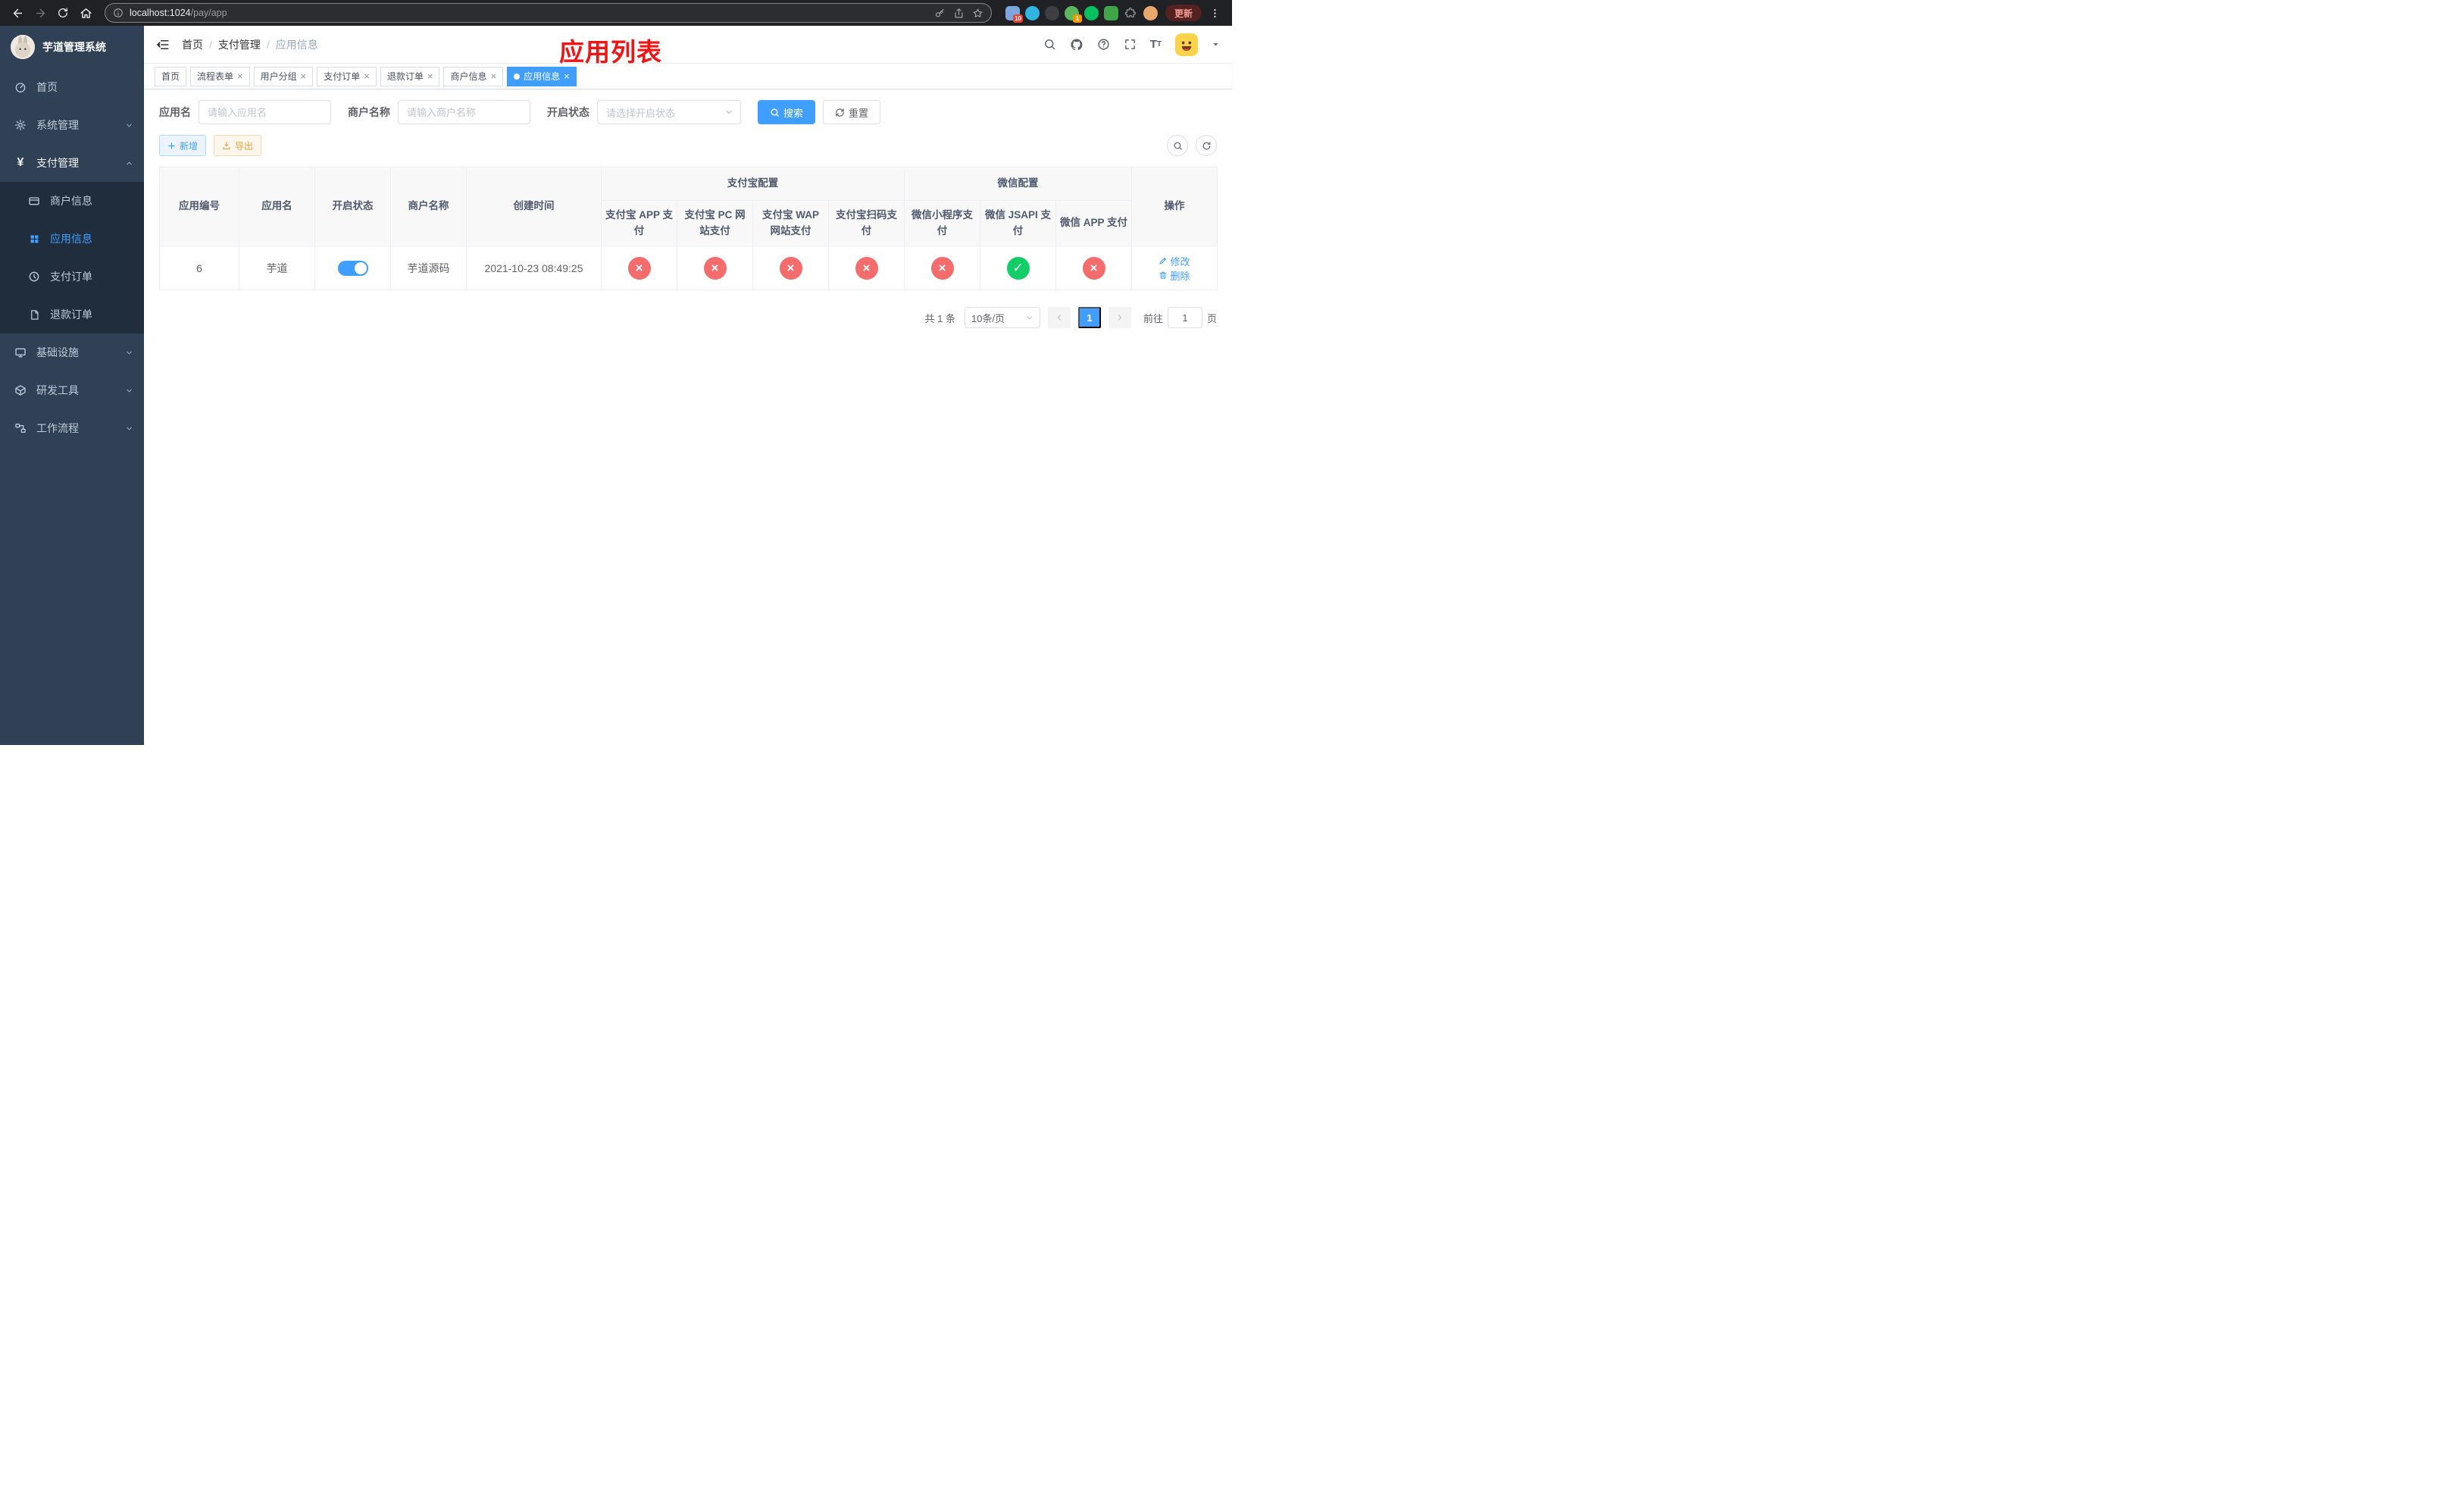 This screenshot has width=2464, height=1490. What do you see at coordinates (20, 428) in the screenshot?
I see `workflow-icon` at bounding box center [20, 428].